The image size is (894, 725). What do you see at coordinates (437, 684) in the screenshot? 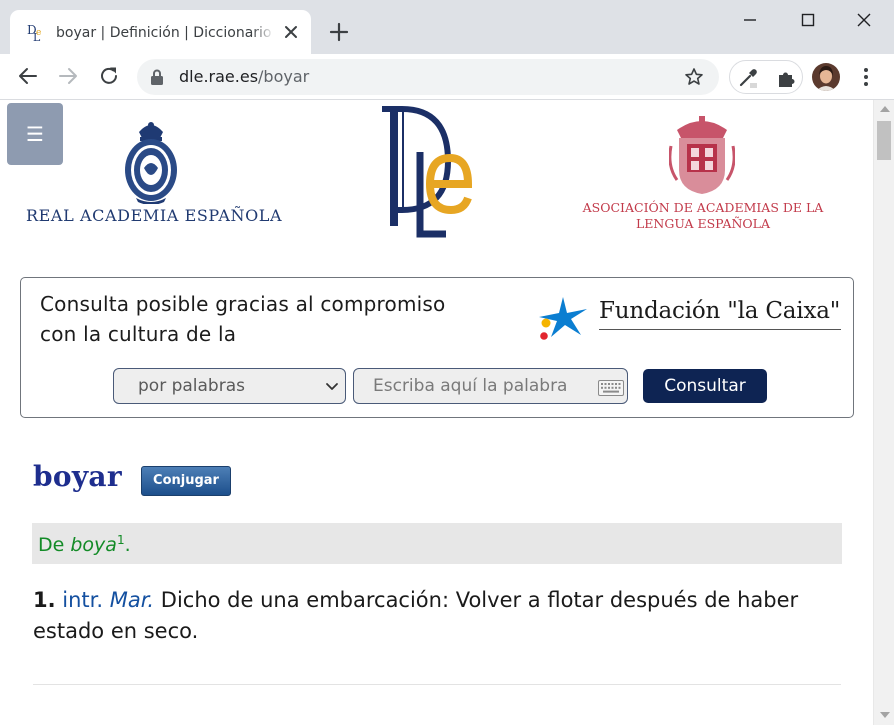
I see `divider` at bounding box center [437, 684].